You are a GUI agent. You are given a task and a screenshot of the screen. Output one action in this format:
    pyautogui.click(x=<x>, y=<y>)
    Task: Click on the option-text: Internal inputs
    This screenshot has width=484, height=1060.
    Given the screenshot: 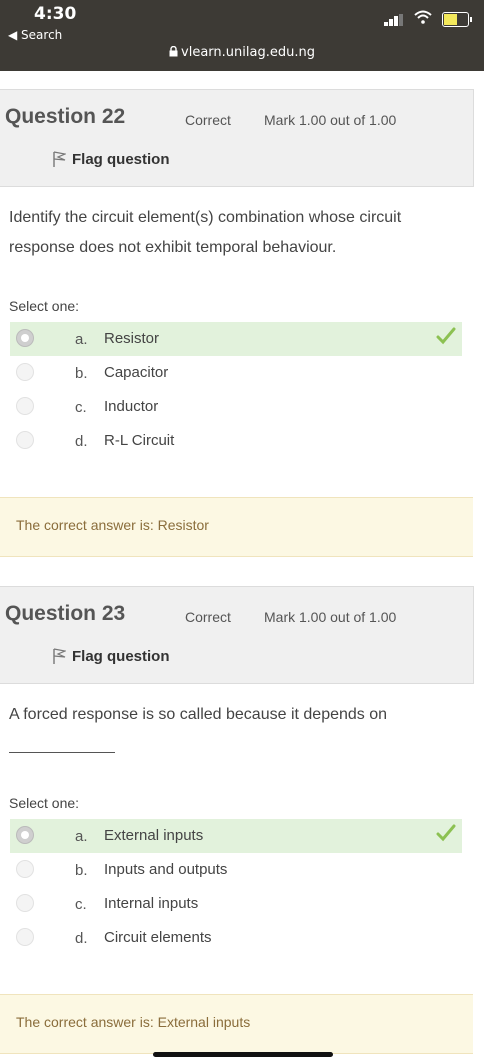 What is the action you would take?
    pyautogui.click(x=151, y=903)
    